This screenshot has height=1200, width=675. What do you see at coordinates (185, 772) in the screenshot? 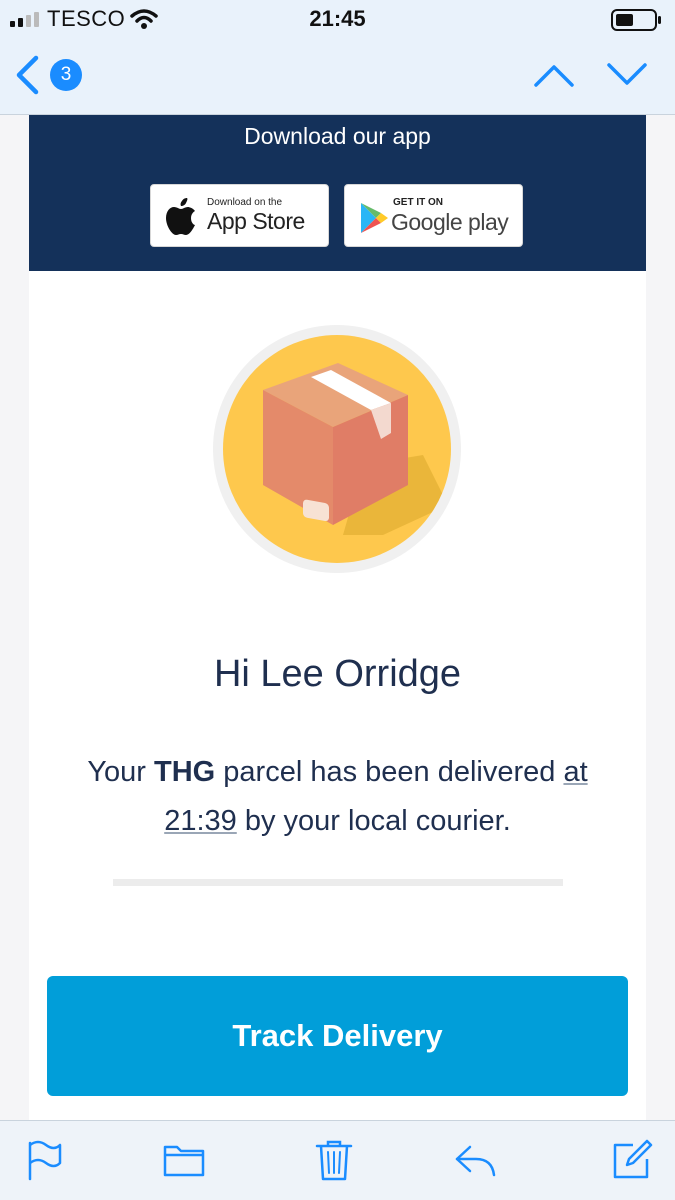
I see `brand-name: THG` at bounding box center [185, 772].